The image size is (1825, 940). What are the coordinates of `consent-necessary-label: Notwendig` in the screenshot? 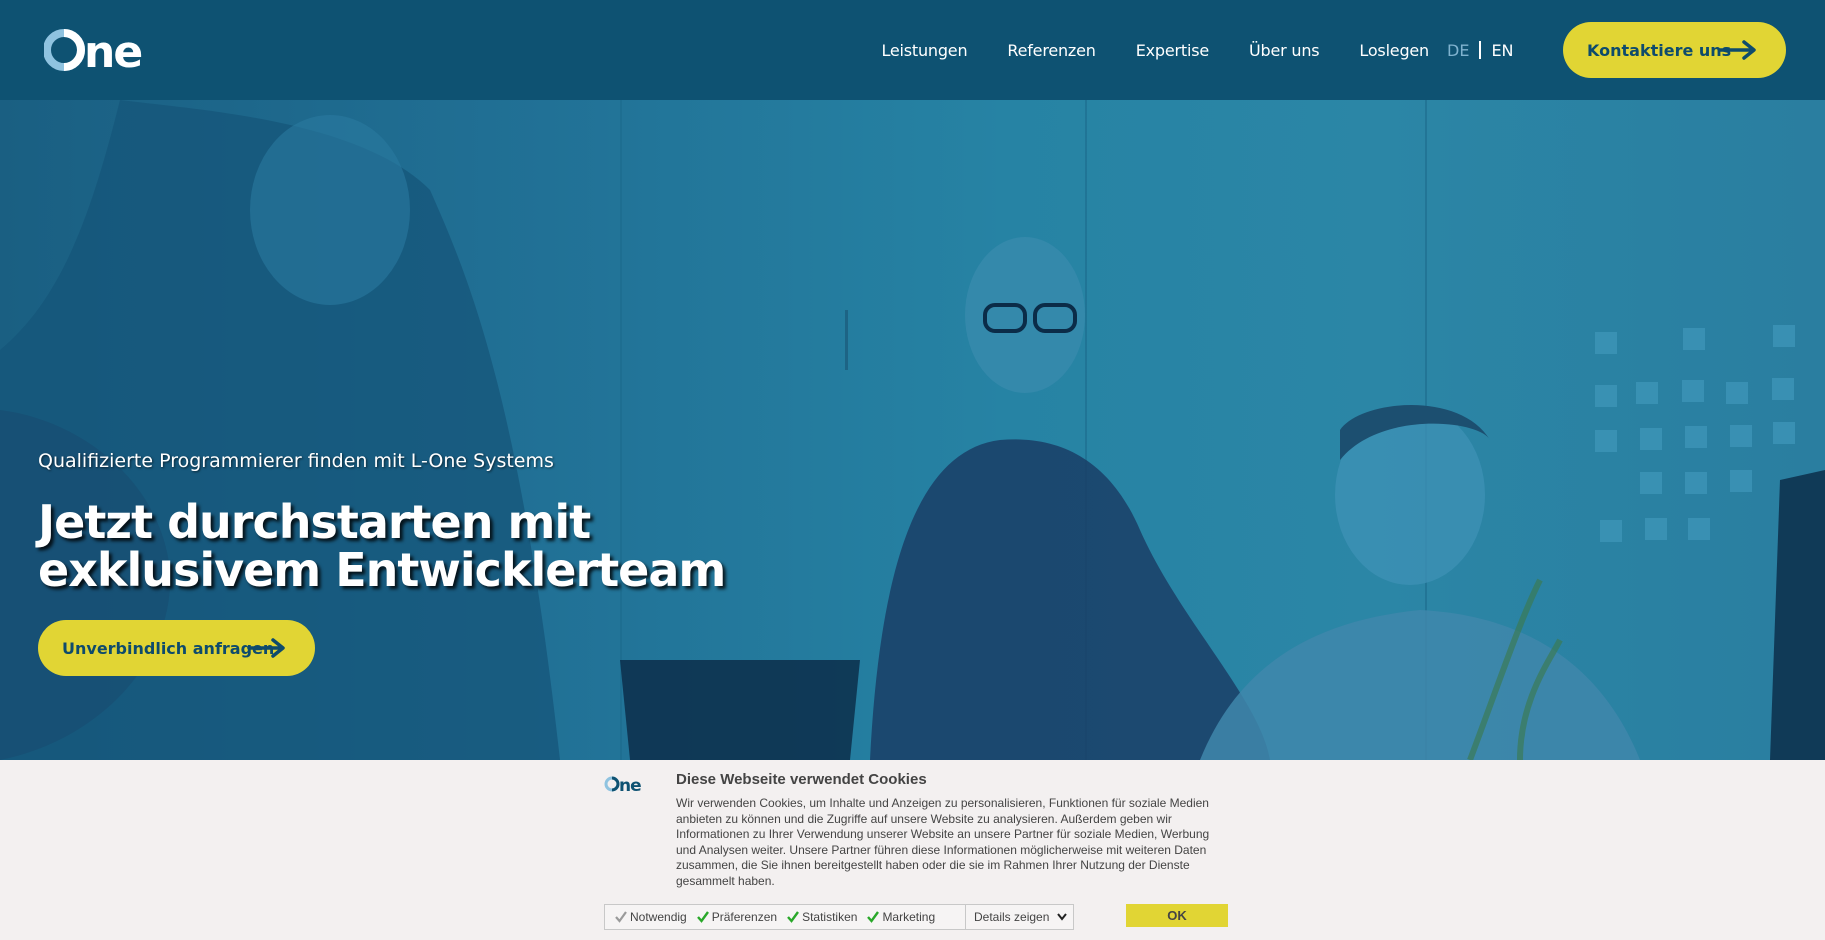 It's located at (658, 917).